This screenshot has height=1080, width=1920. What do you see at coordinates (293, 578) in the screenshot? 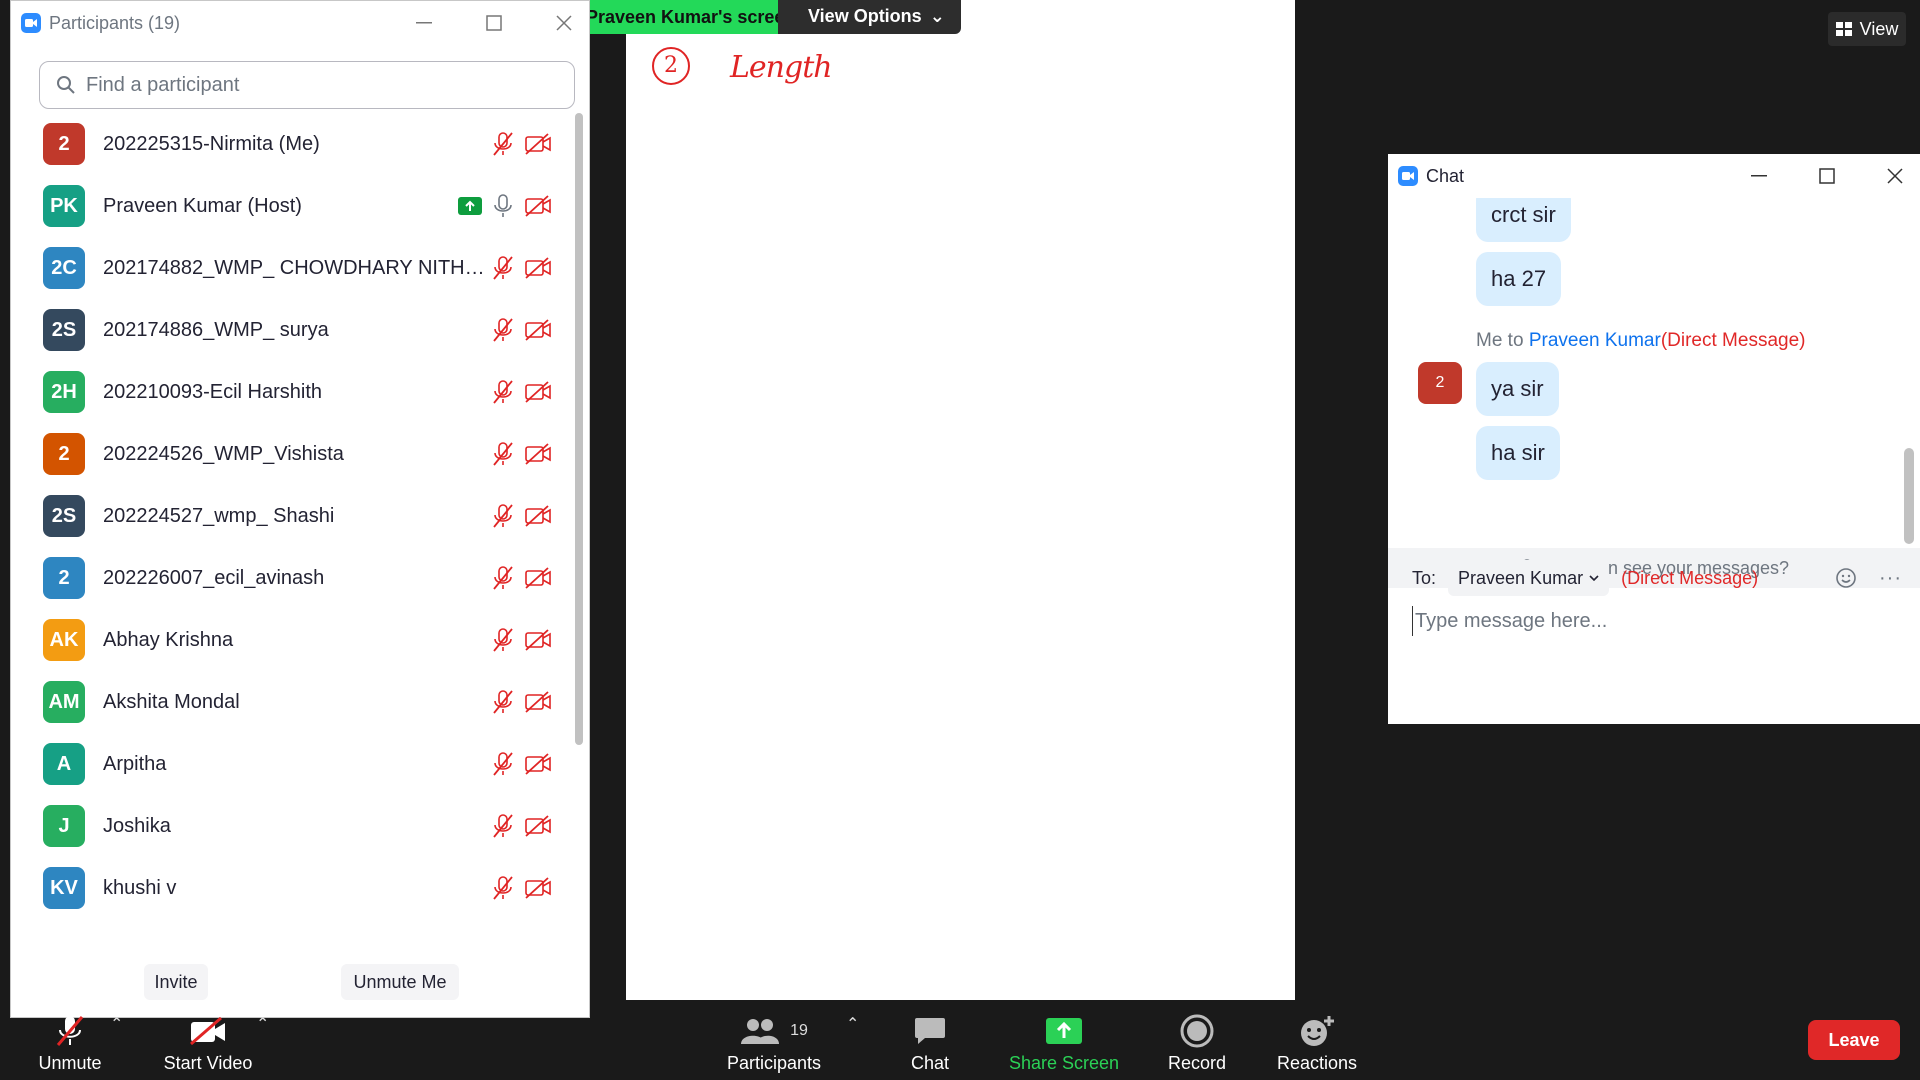
I see `participant-row: 2 202226007_ecil_avinash` at bounding box center [293, 578].